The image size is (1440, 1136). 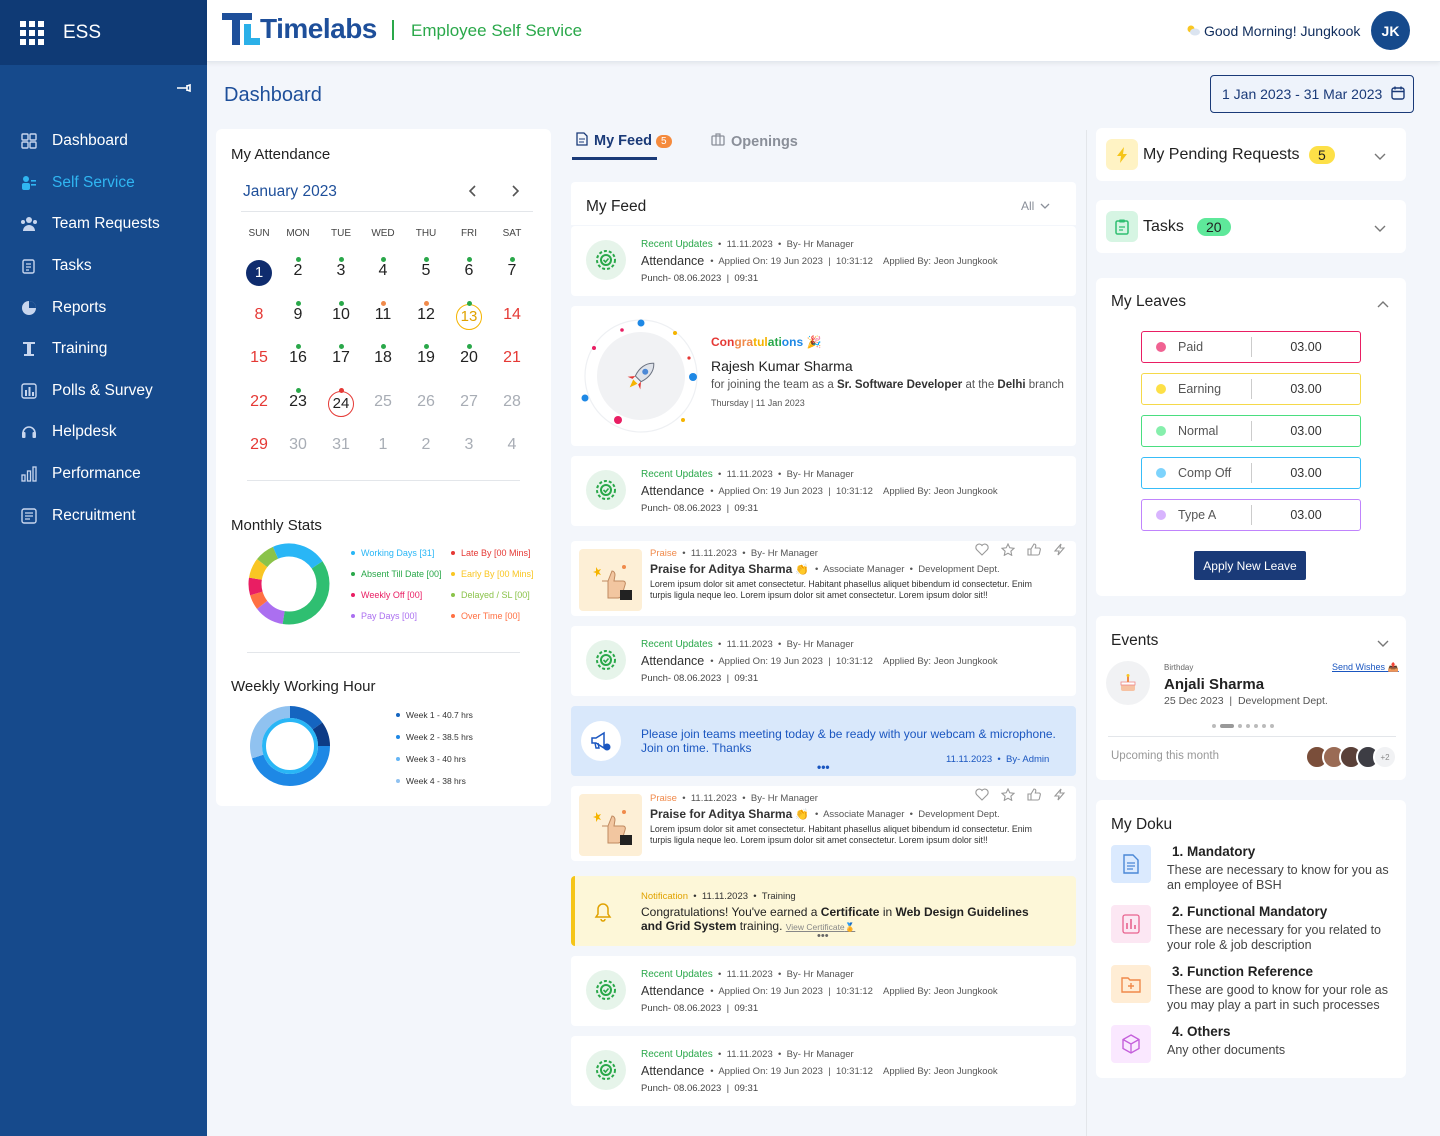 What do you see at coordinates (259, 358) in the screenshot?
I see `calendar-day: 15` at bounding box center [259, 358].